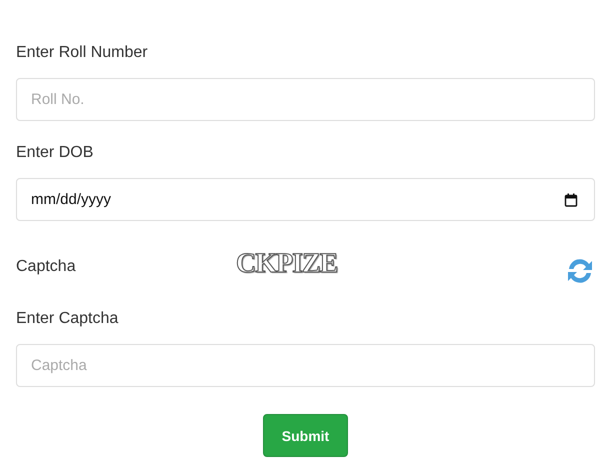  Describe the element at coordinates (305, 365) in the screenshot. I see `input-field: Captcha` at that location.